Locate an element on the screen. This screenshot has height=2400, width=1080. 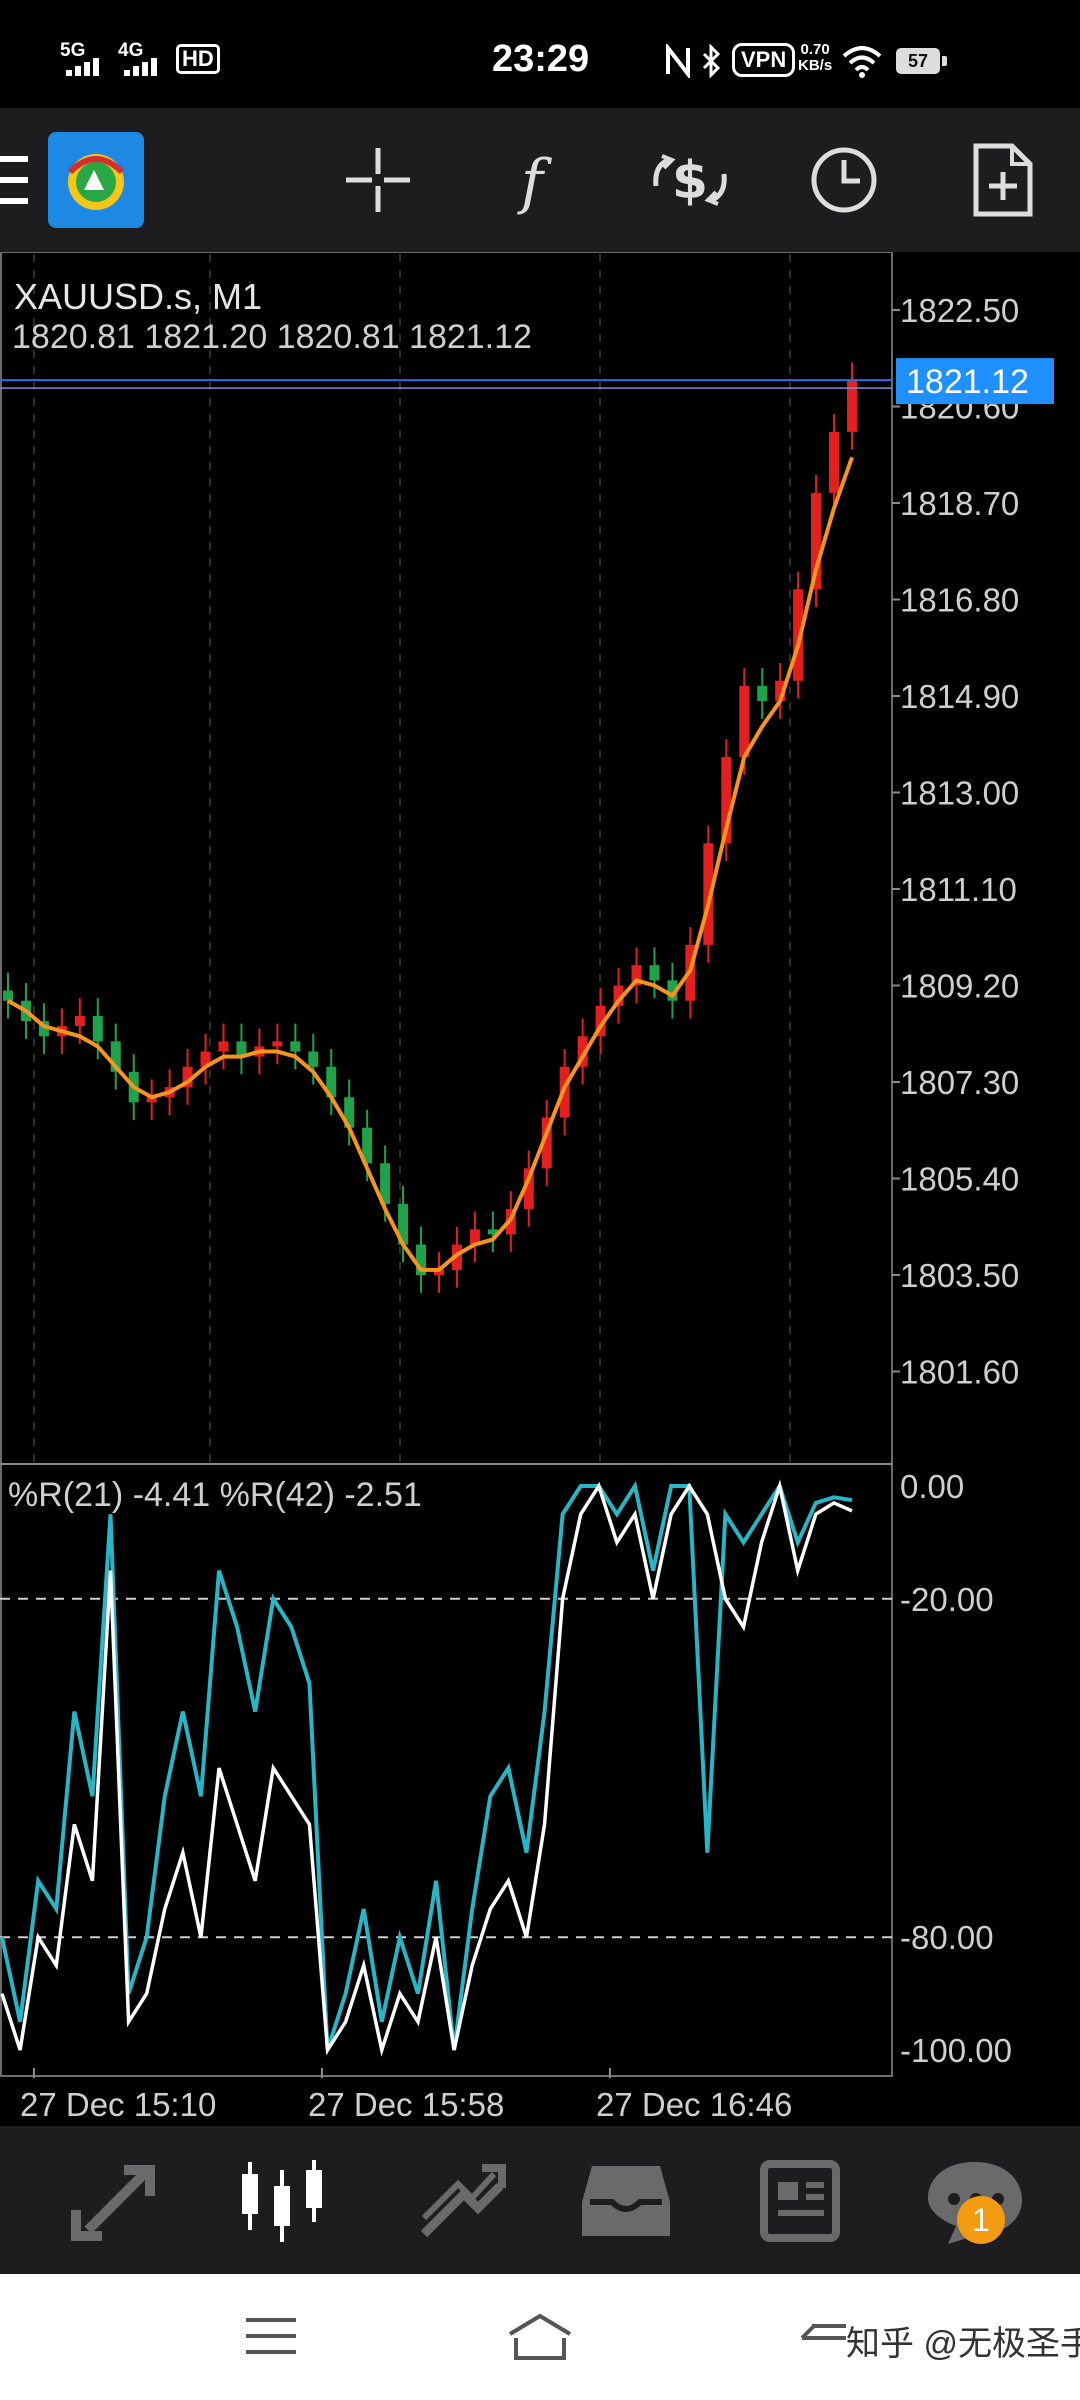
price-tick-label: 1807.30 is located at coordinates (959, 1082).